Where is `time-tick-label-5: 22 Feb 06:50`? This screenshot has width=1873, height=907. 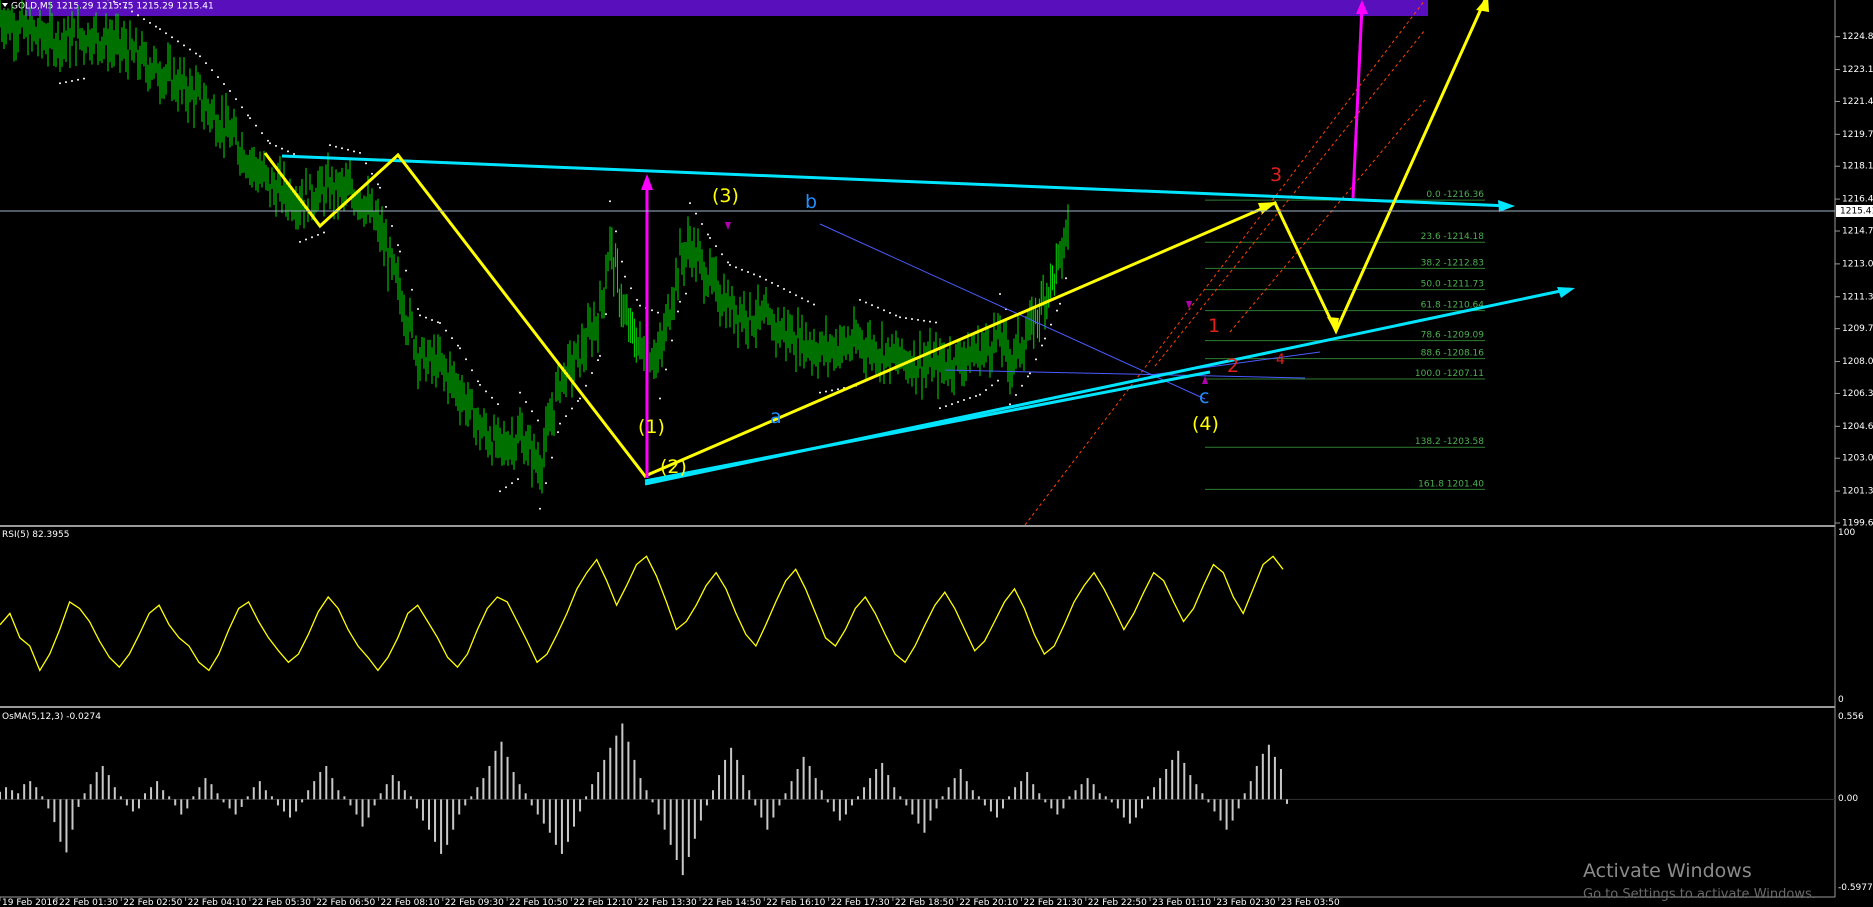 time-tick-label-5: 22 Feb 06:50 is located at coordinates (345, 902).